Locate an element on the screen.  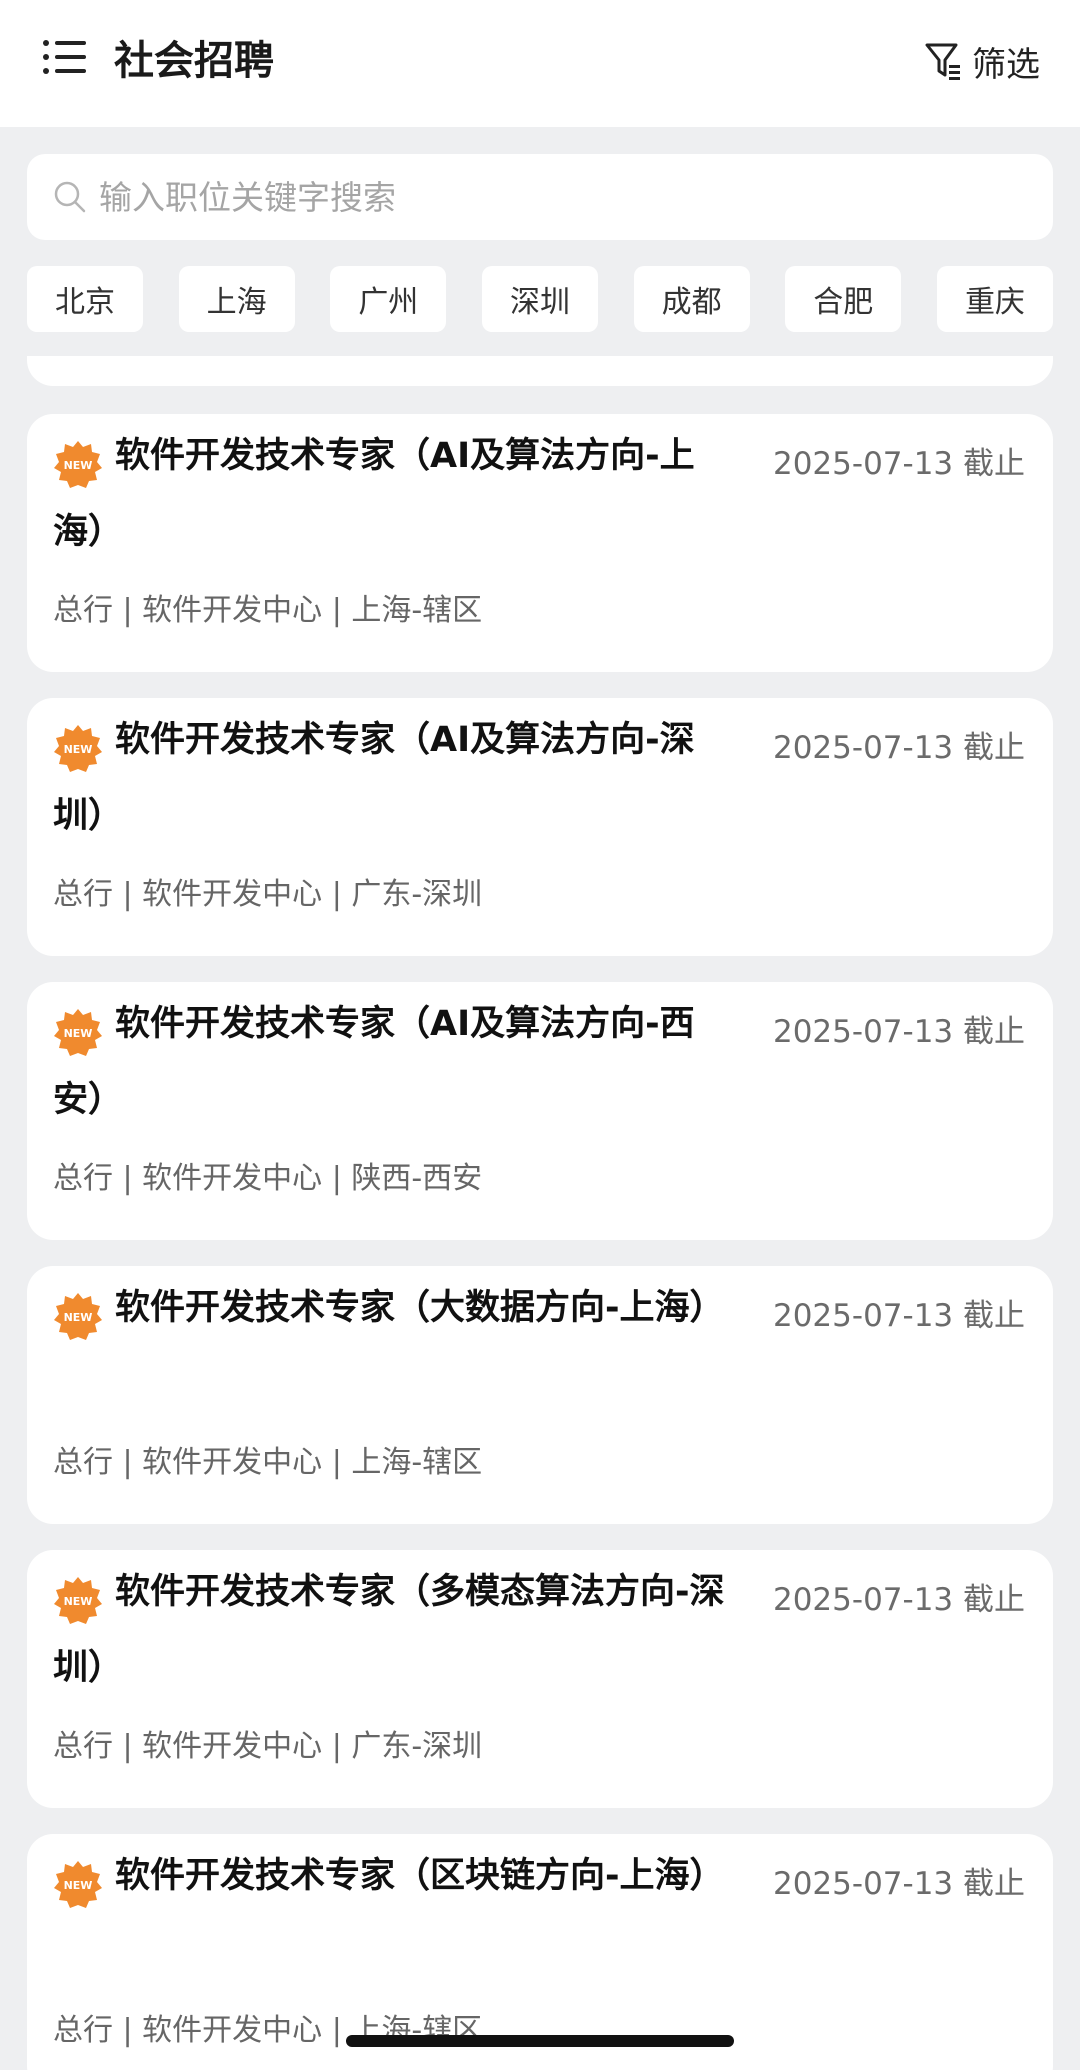
page-title: 社会招聘 is located at coordinates (194, 61).